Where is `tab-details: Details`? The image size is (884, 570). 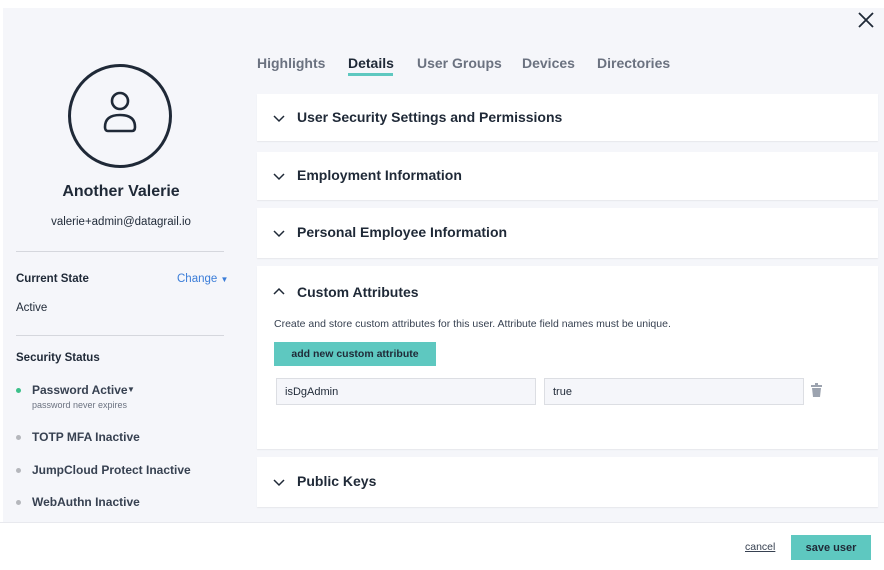 tab-details: Details is located at coordinates (371, 63).